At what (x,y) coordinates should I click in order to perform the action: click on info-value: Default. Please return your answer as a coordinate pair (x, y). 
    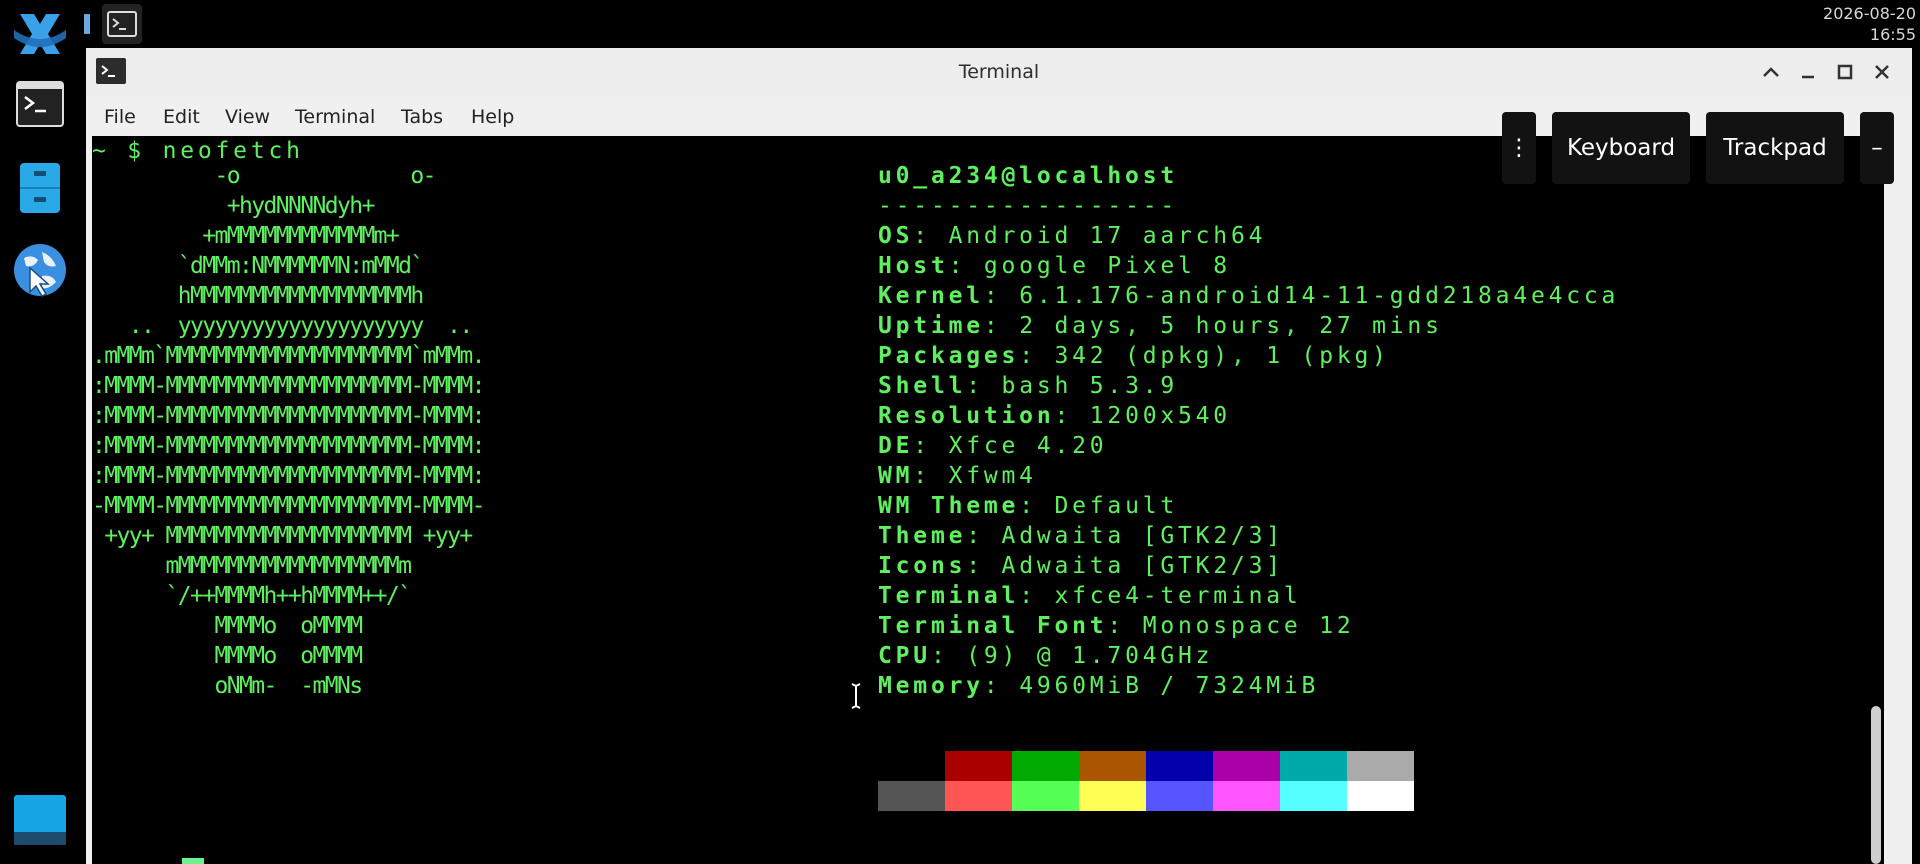
    Looking at the image, I should click on (1116, 506).